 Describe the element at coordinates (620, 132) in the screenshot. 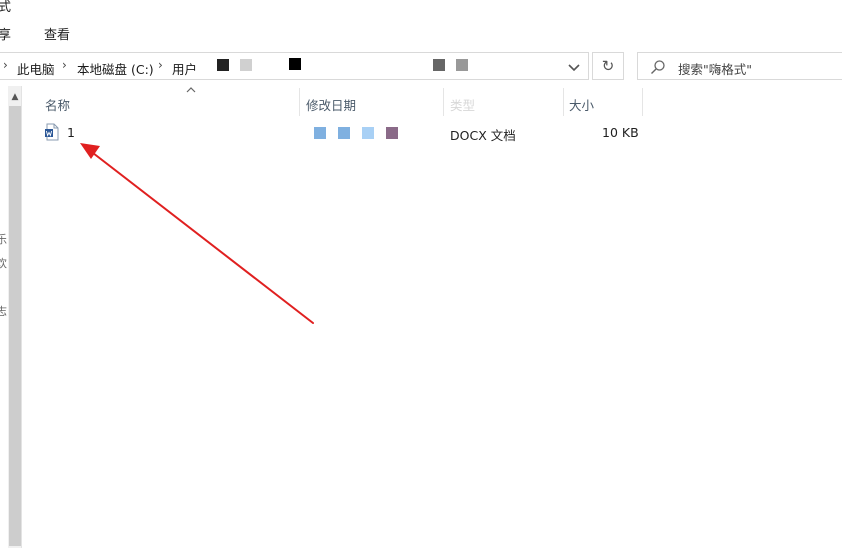

I see `file-size: 10 KB` at that location.